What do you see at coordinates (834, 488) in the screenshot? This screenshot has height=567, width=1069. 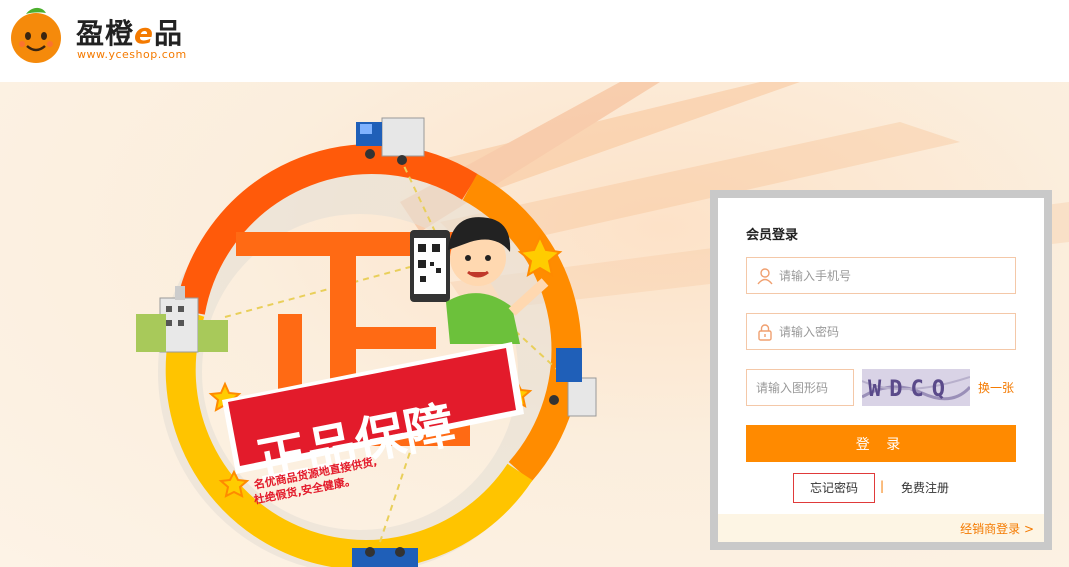 I see `forgot-password-link: 忘记密码` at bounding box center [834, 488].